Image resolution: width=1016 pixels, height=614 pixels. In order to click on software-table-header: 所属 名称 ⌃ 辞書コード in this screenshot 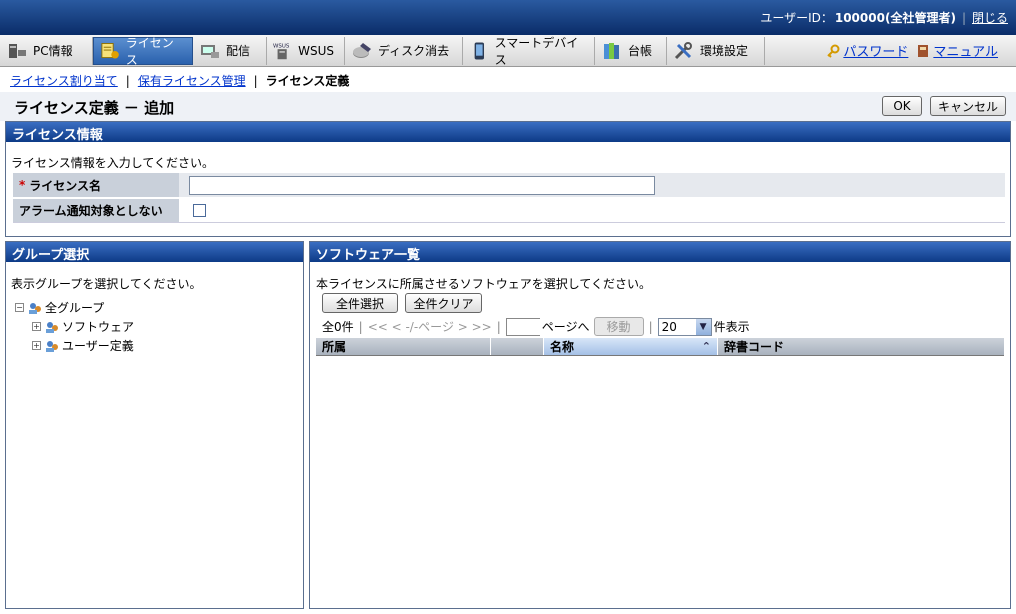, I will do `click(660, 347)`.